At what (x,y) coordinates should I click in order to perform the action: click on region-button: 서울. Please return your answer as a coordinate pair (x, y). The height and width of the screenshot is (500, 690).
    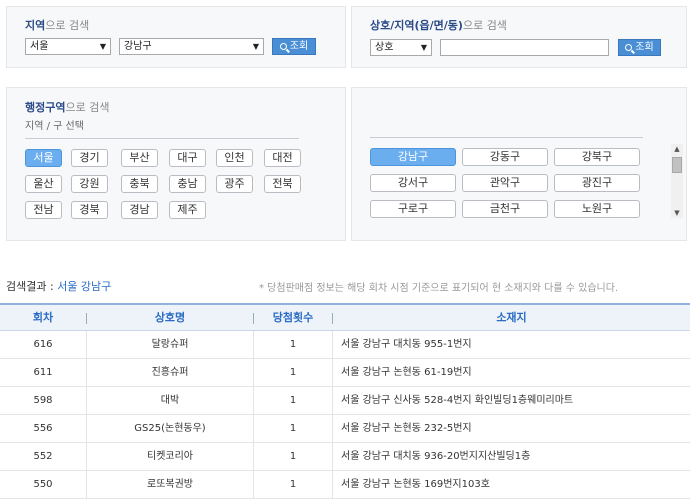
    Looking at the image, I should click on (43, 158).